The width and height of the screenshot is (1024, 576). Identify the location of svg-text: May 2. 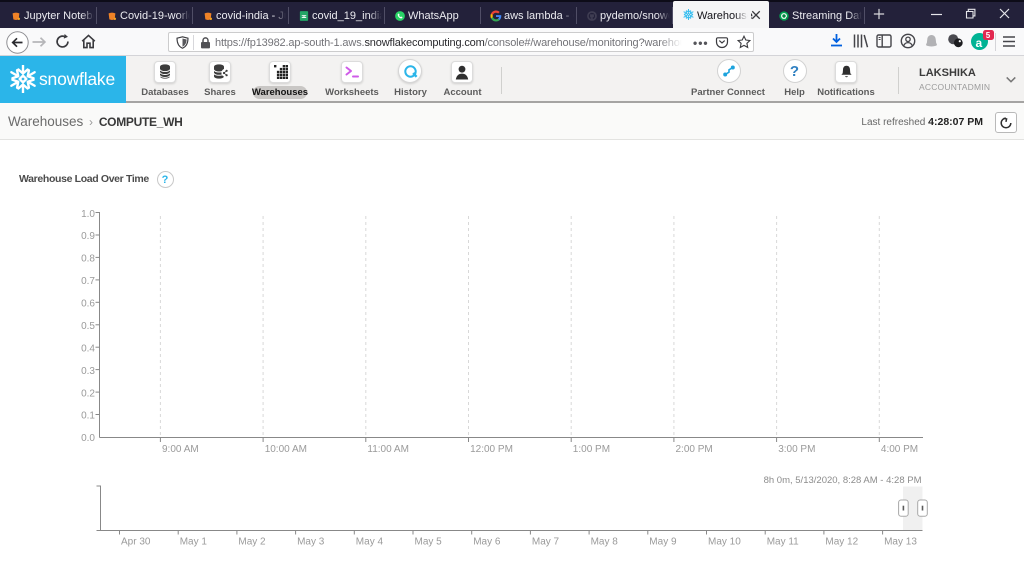
(252, 541).